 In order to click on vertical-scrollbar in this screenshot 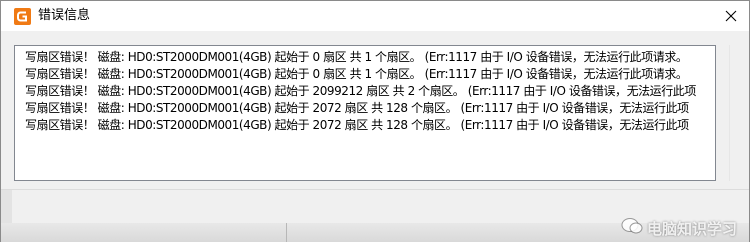, I will do `click(737, 113)`.